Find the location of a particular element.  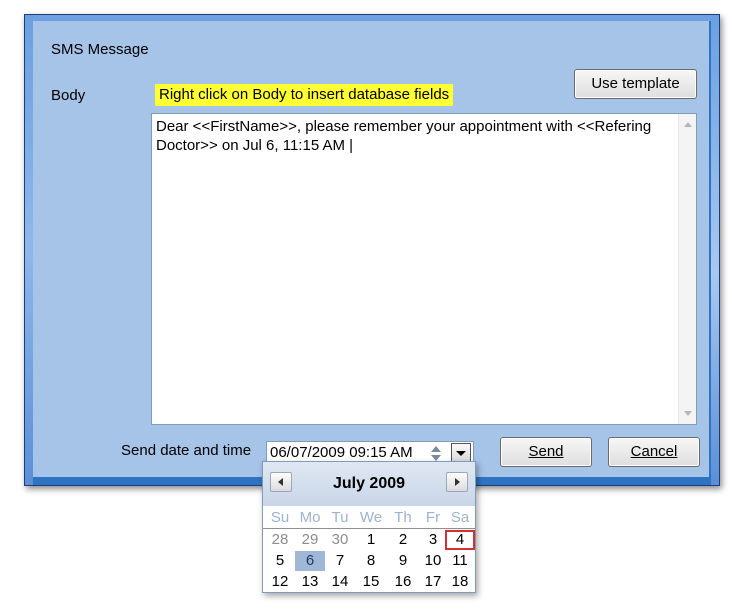

calendar-day: 29 is located at coordinates (310, 540).